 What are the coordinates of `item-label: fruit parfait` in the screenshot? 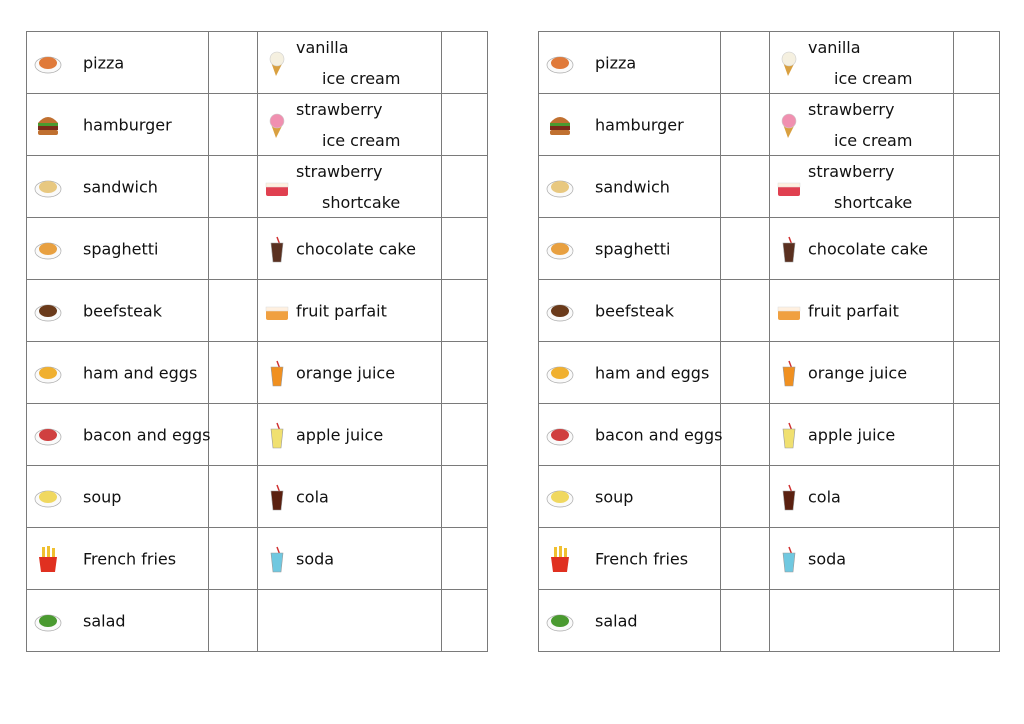 It's located at (853, 310).